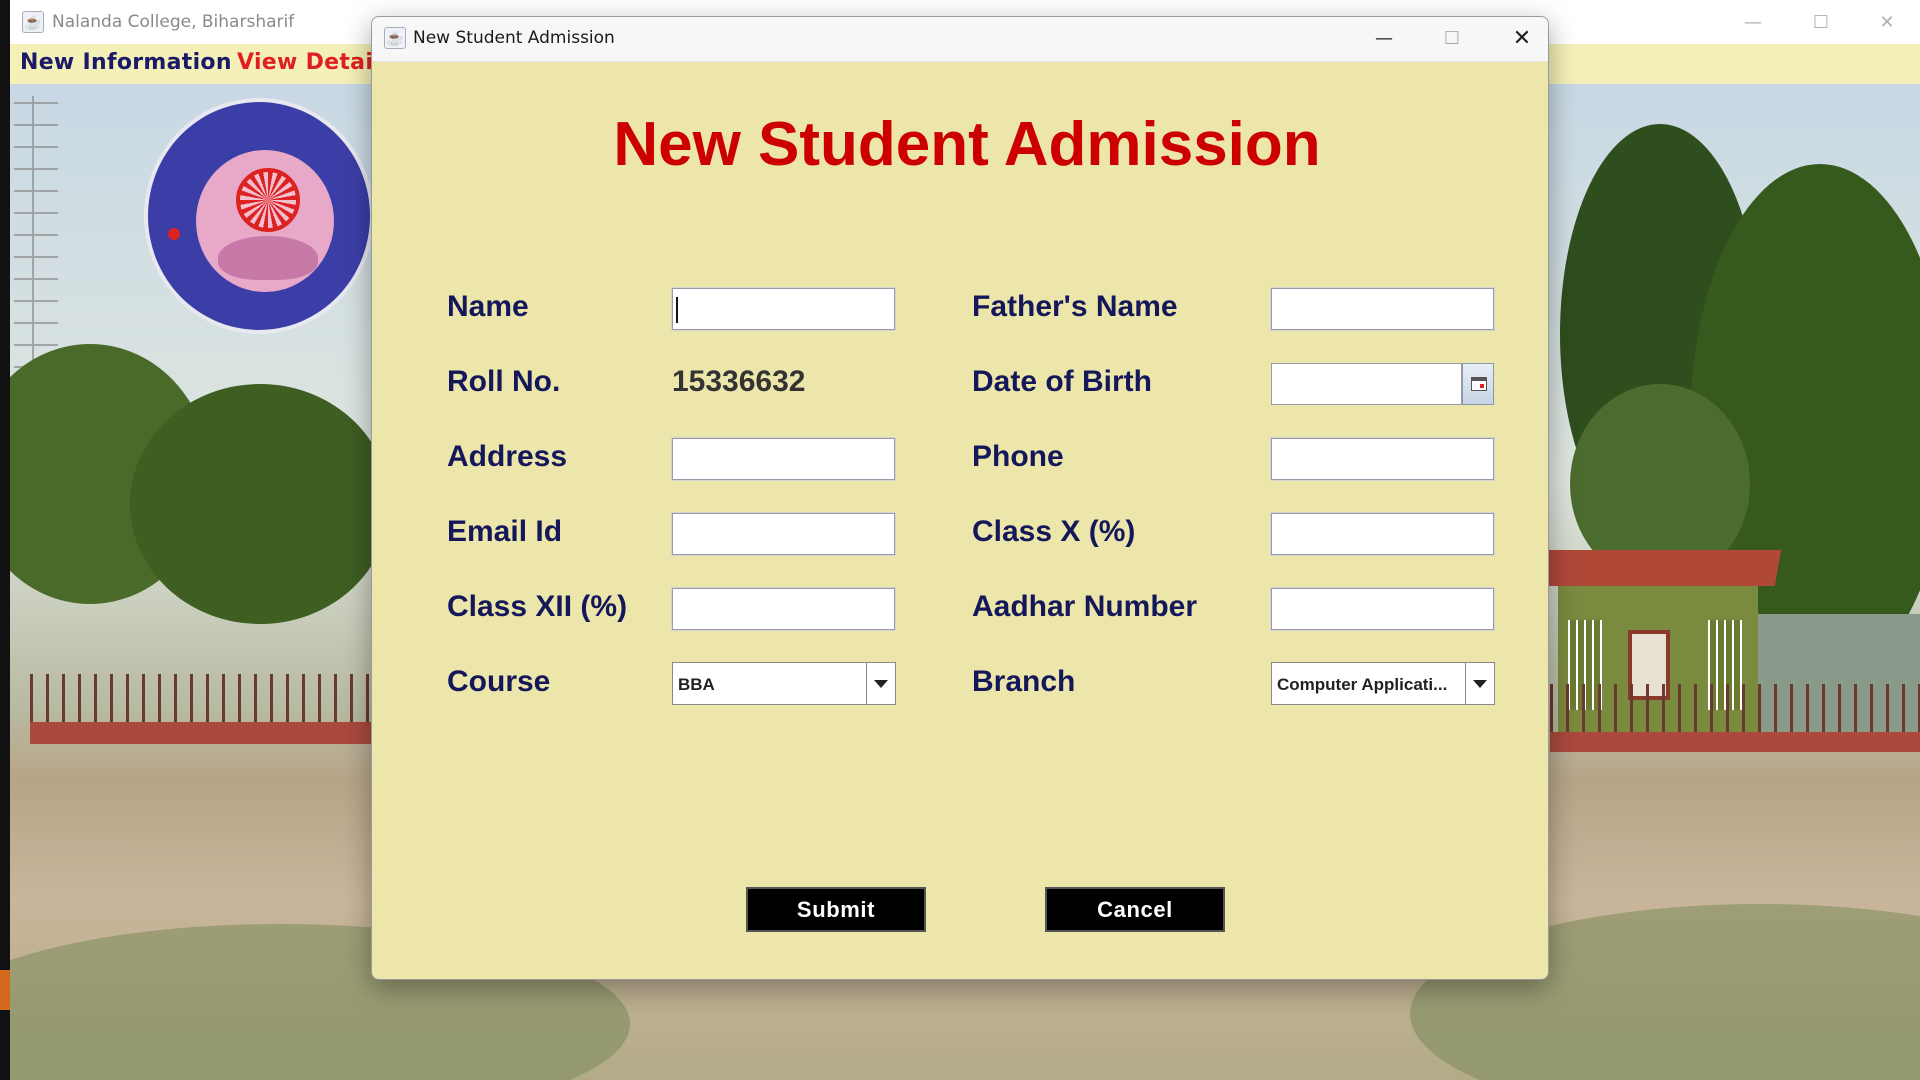 The image size is (1920, 1080). I want to click on class-x-field, so click(1382, 534).